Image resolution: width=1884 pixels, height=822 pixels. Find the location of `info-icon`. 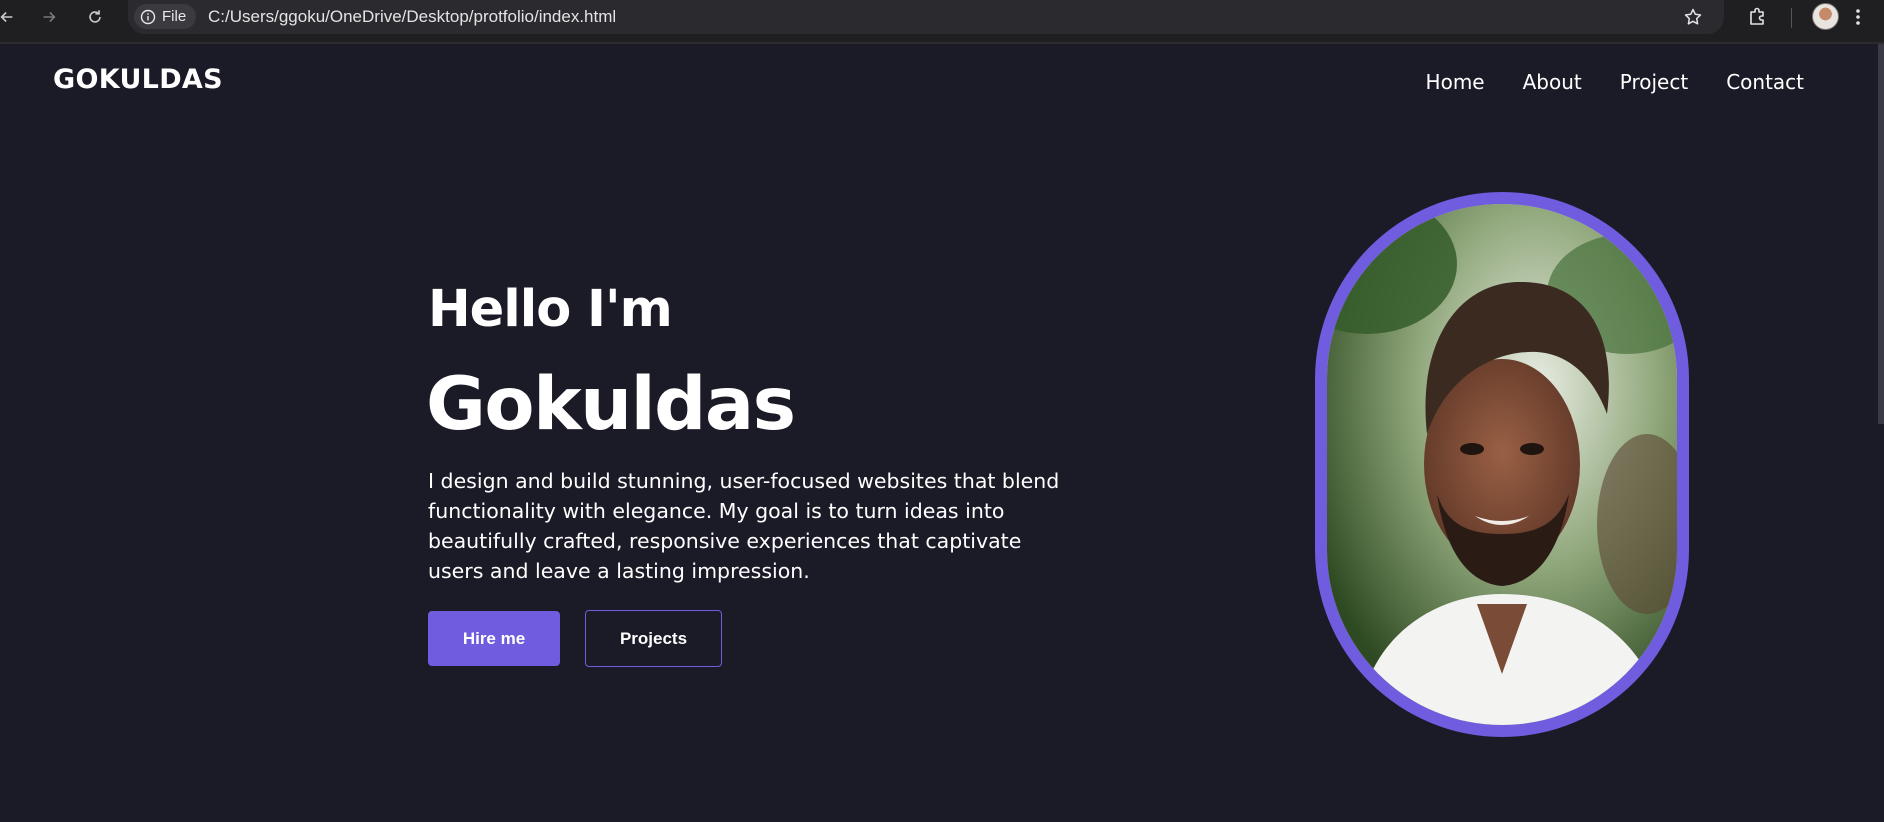

info-icon is located at coordinates (148, 16).